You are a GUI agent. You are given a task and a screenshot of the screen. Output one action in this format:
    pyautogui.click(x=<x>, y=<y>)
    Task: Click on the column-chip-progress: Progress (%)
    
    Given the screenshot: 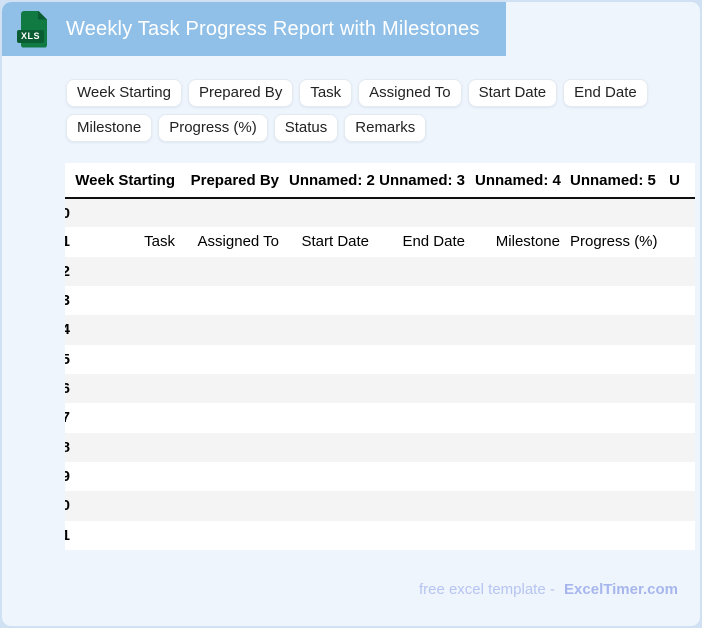 What is the action you would take?
    pyautogui.click(x=213, y=128)
    